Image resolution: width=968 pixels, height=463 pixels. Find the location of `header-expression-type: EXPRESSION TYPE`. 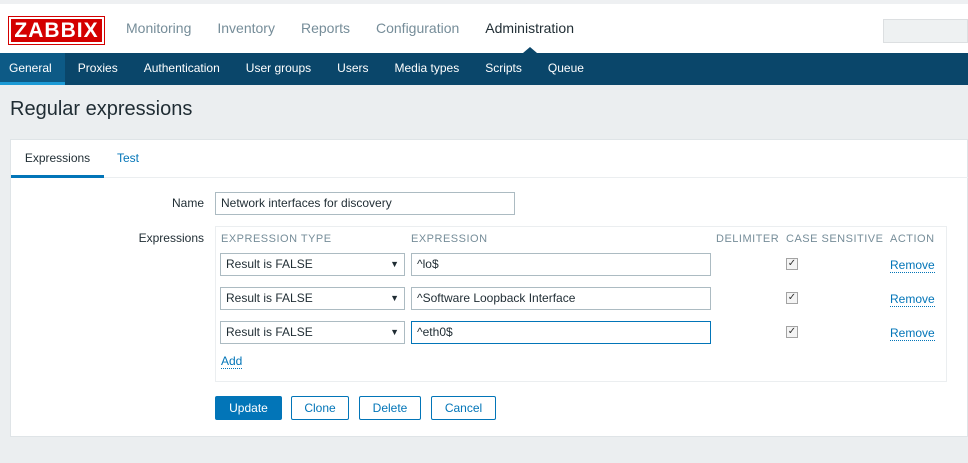

header-expression-type: EXPRESSION TYPE is located at coordinates (276, 239).